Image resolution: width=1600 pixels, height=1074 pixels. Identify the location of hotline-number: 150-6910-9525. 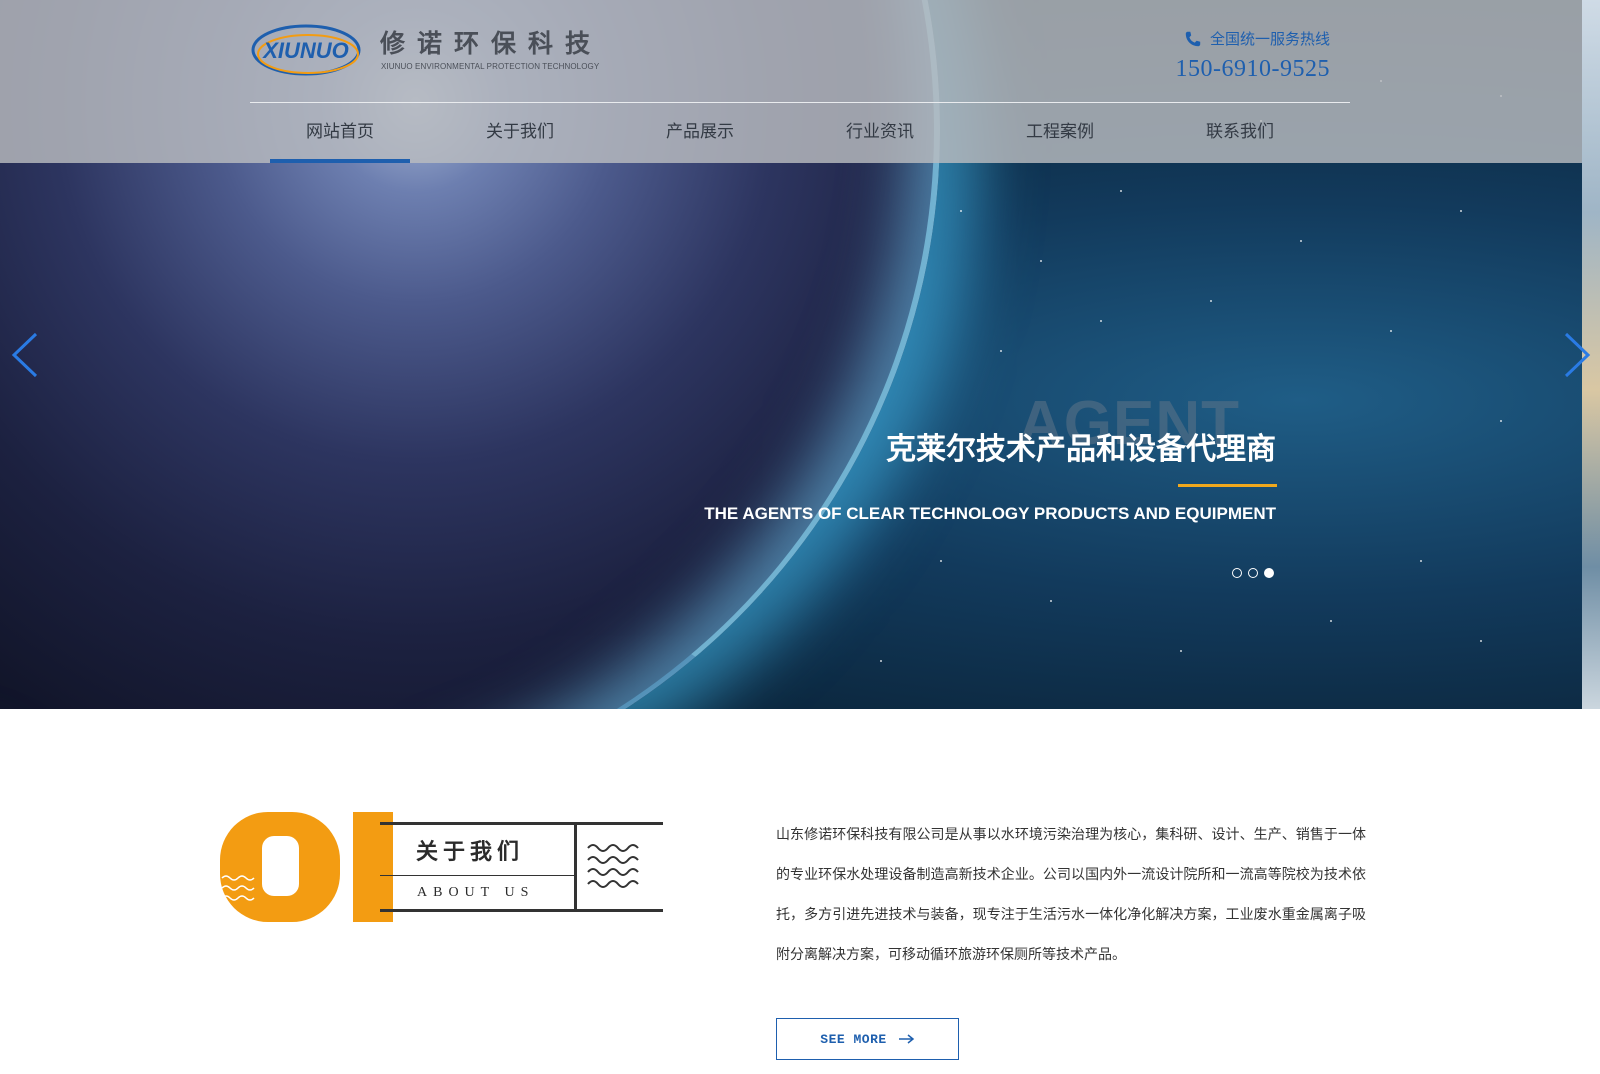
(1200, 69).